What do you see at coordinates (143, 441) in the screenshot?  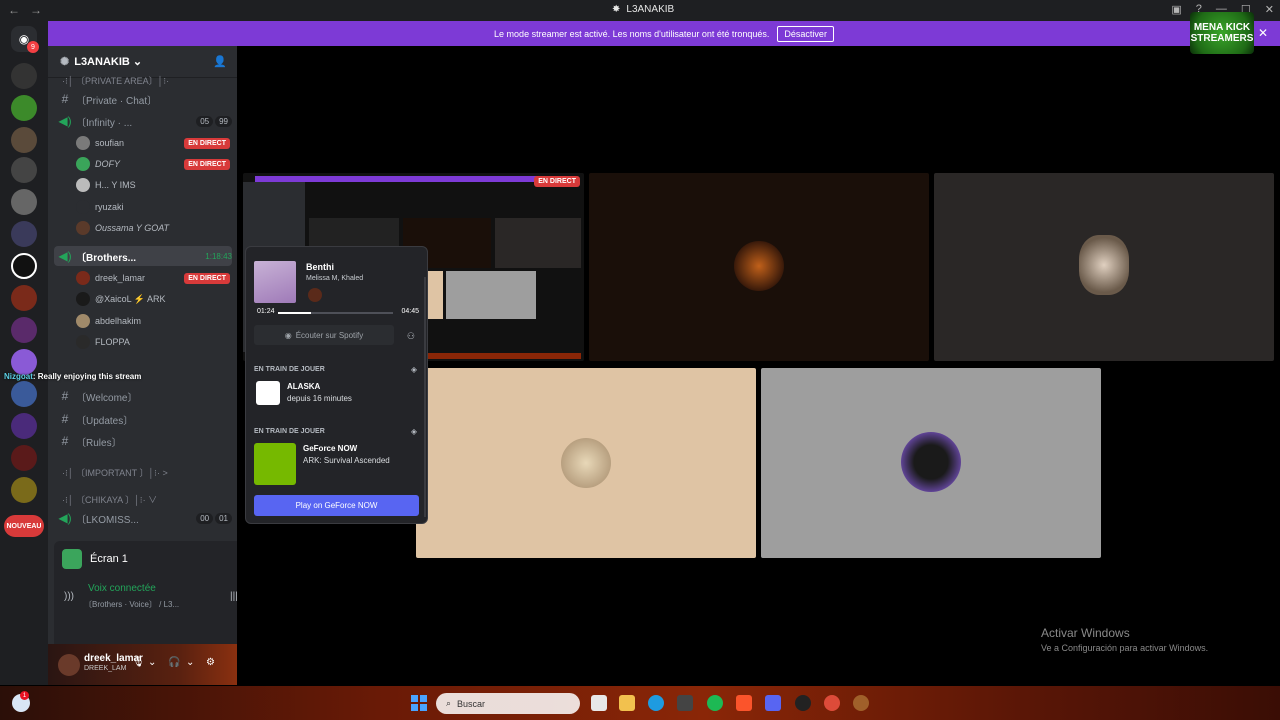 I see `channel-rules: # 〔Rules〕` at bounding box center [143, 441].